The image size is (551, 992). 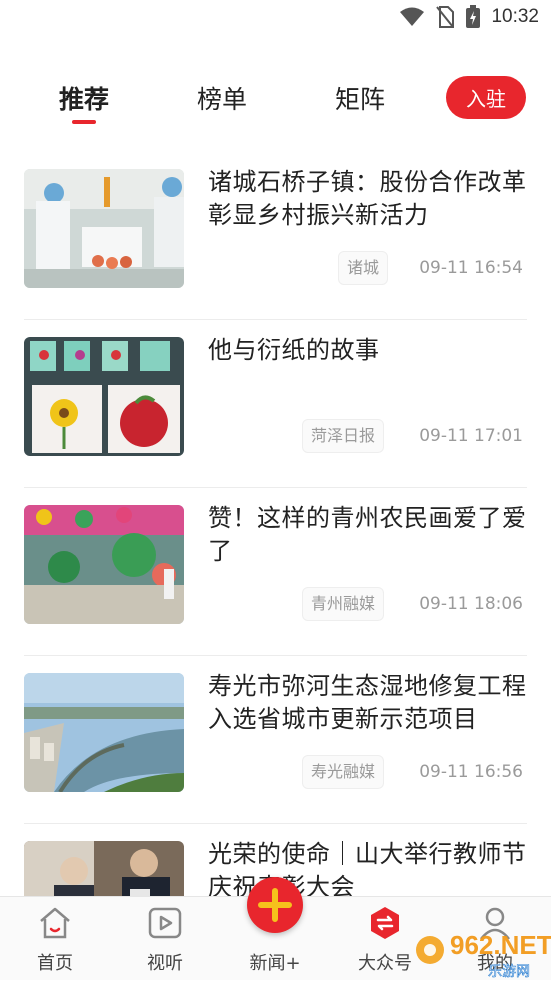 What do you see at coordinates (412, 16) in the screenshot?
I see `wifi-icon` at bounding box center [412, 16].